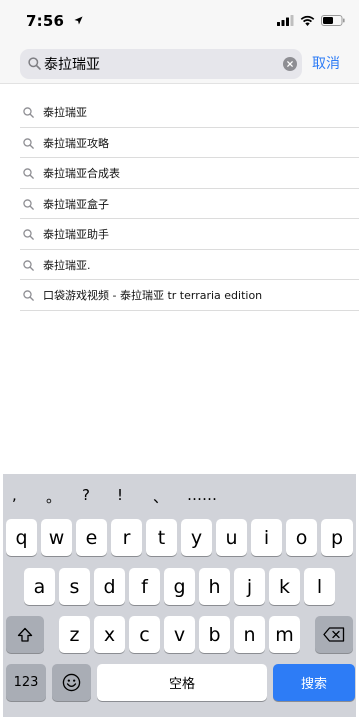 This screenshot has height=717, width=359. Describe the element at coordinates (284, 586) in the screenshot. I see `key-k: k` at that location.